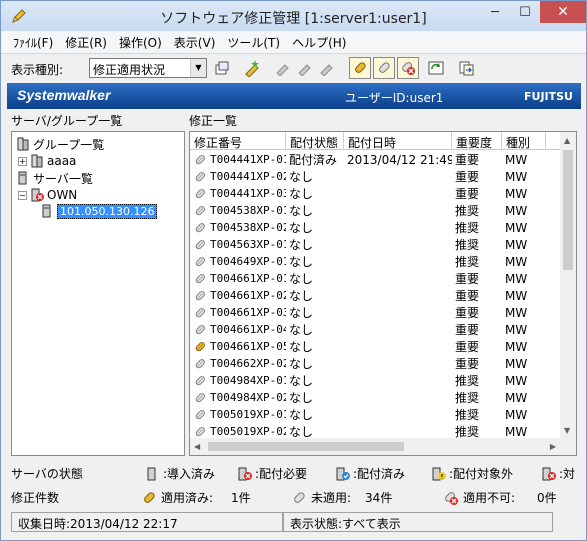  Describe the element at coordinates (248, 193) in the screenshot. I see `patch-id-text: T004441XP-03` at that location.